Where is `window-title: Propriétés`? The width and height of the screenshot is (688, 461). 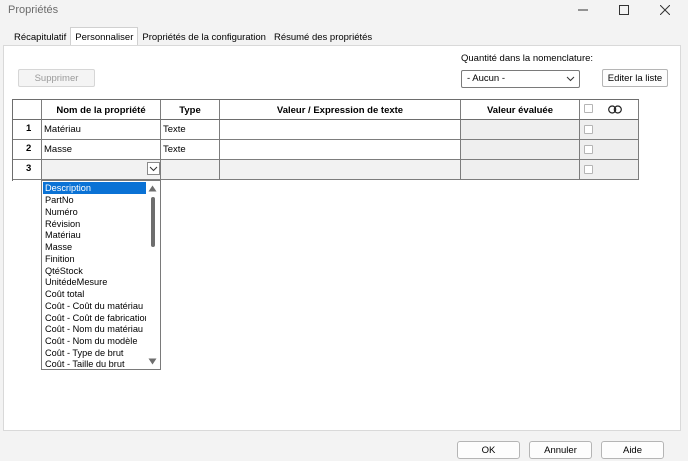
window-title: Propriétés is located at coordinates (33, 10).